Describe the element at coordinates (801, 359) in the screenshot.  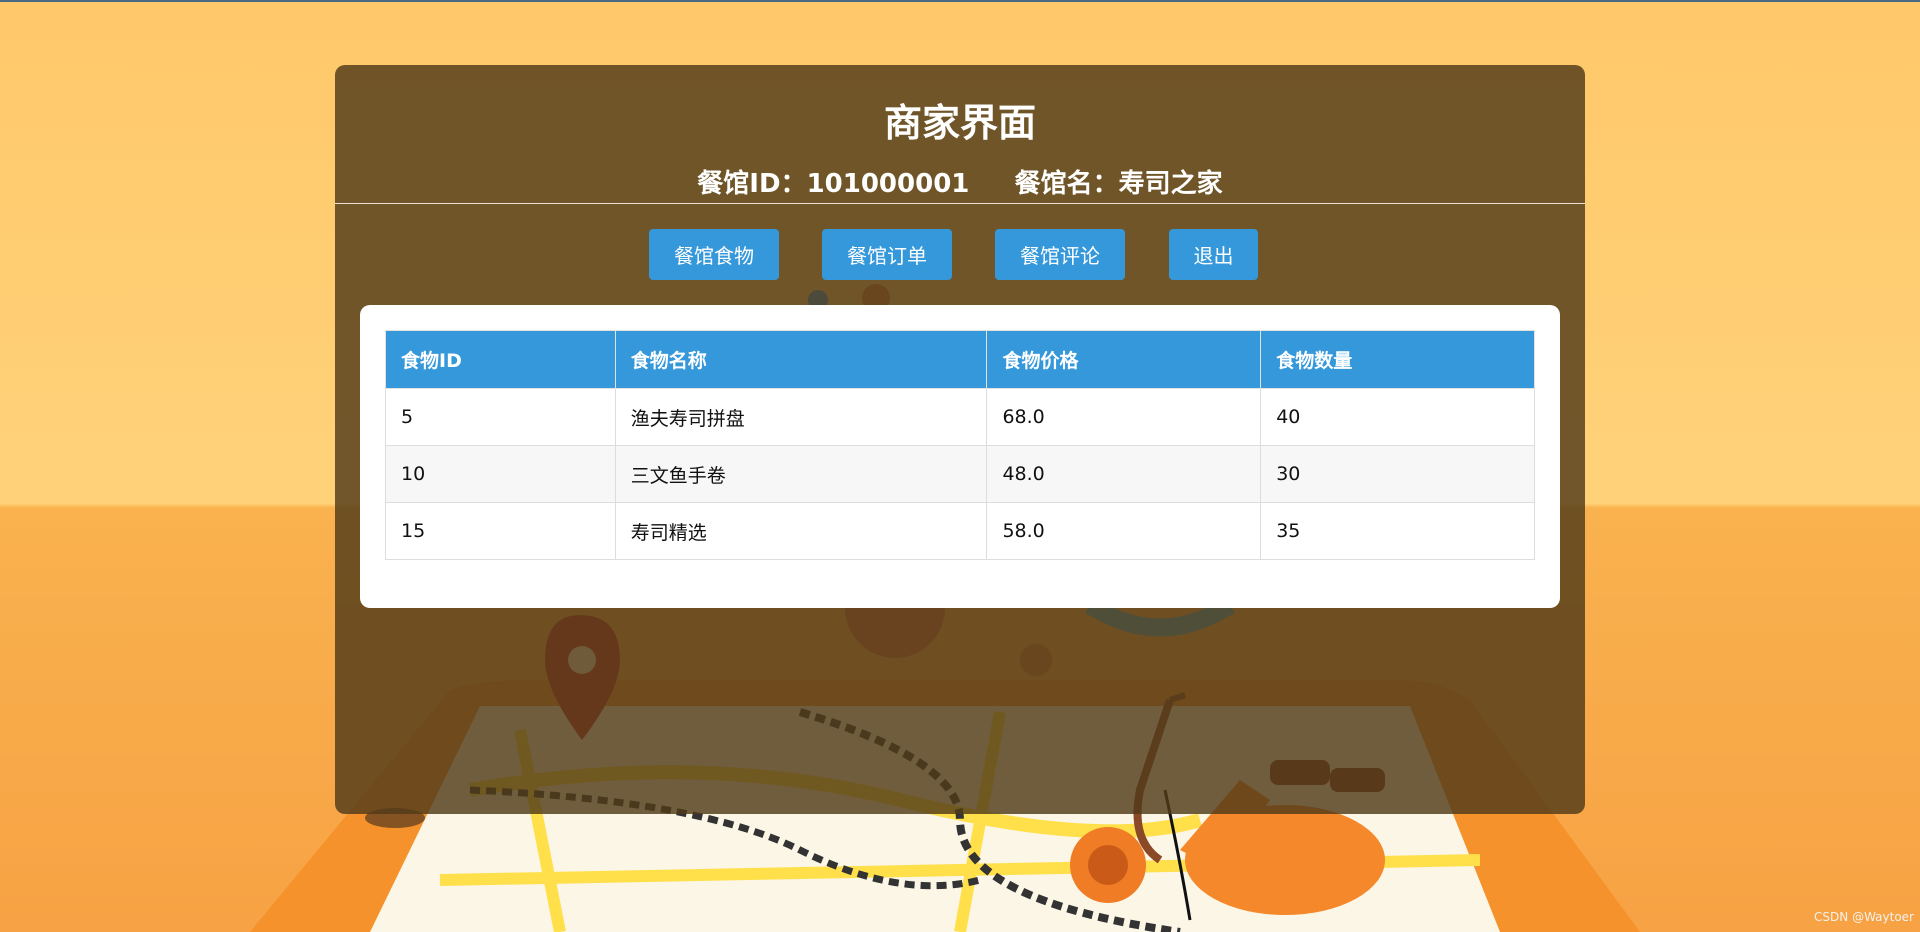
I see `column-header-food-name: 食物名称` at that location.